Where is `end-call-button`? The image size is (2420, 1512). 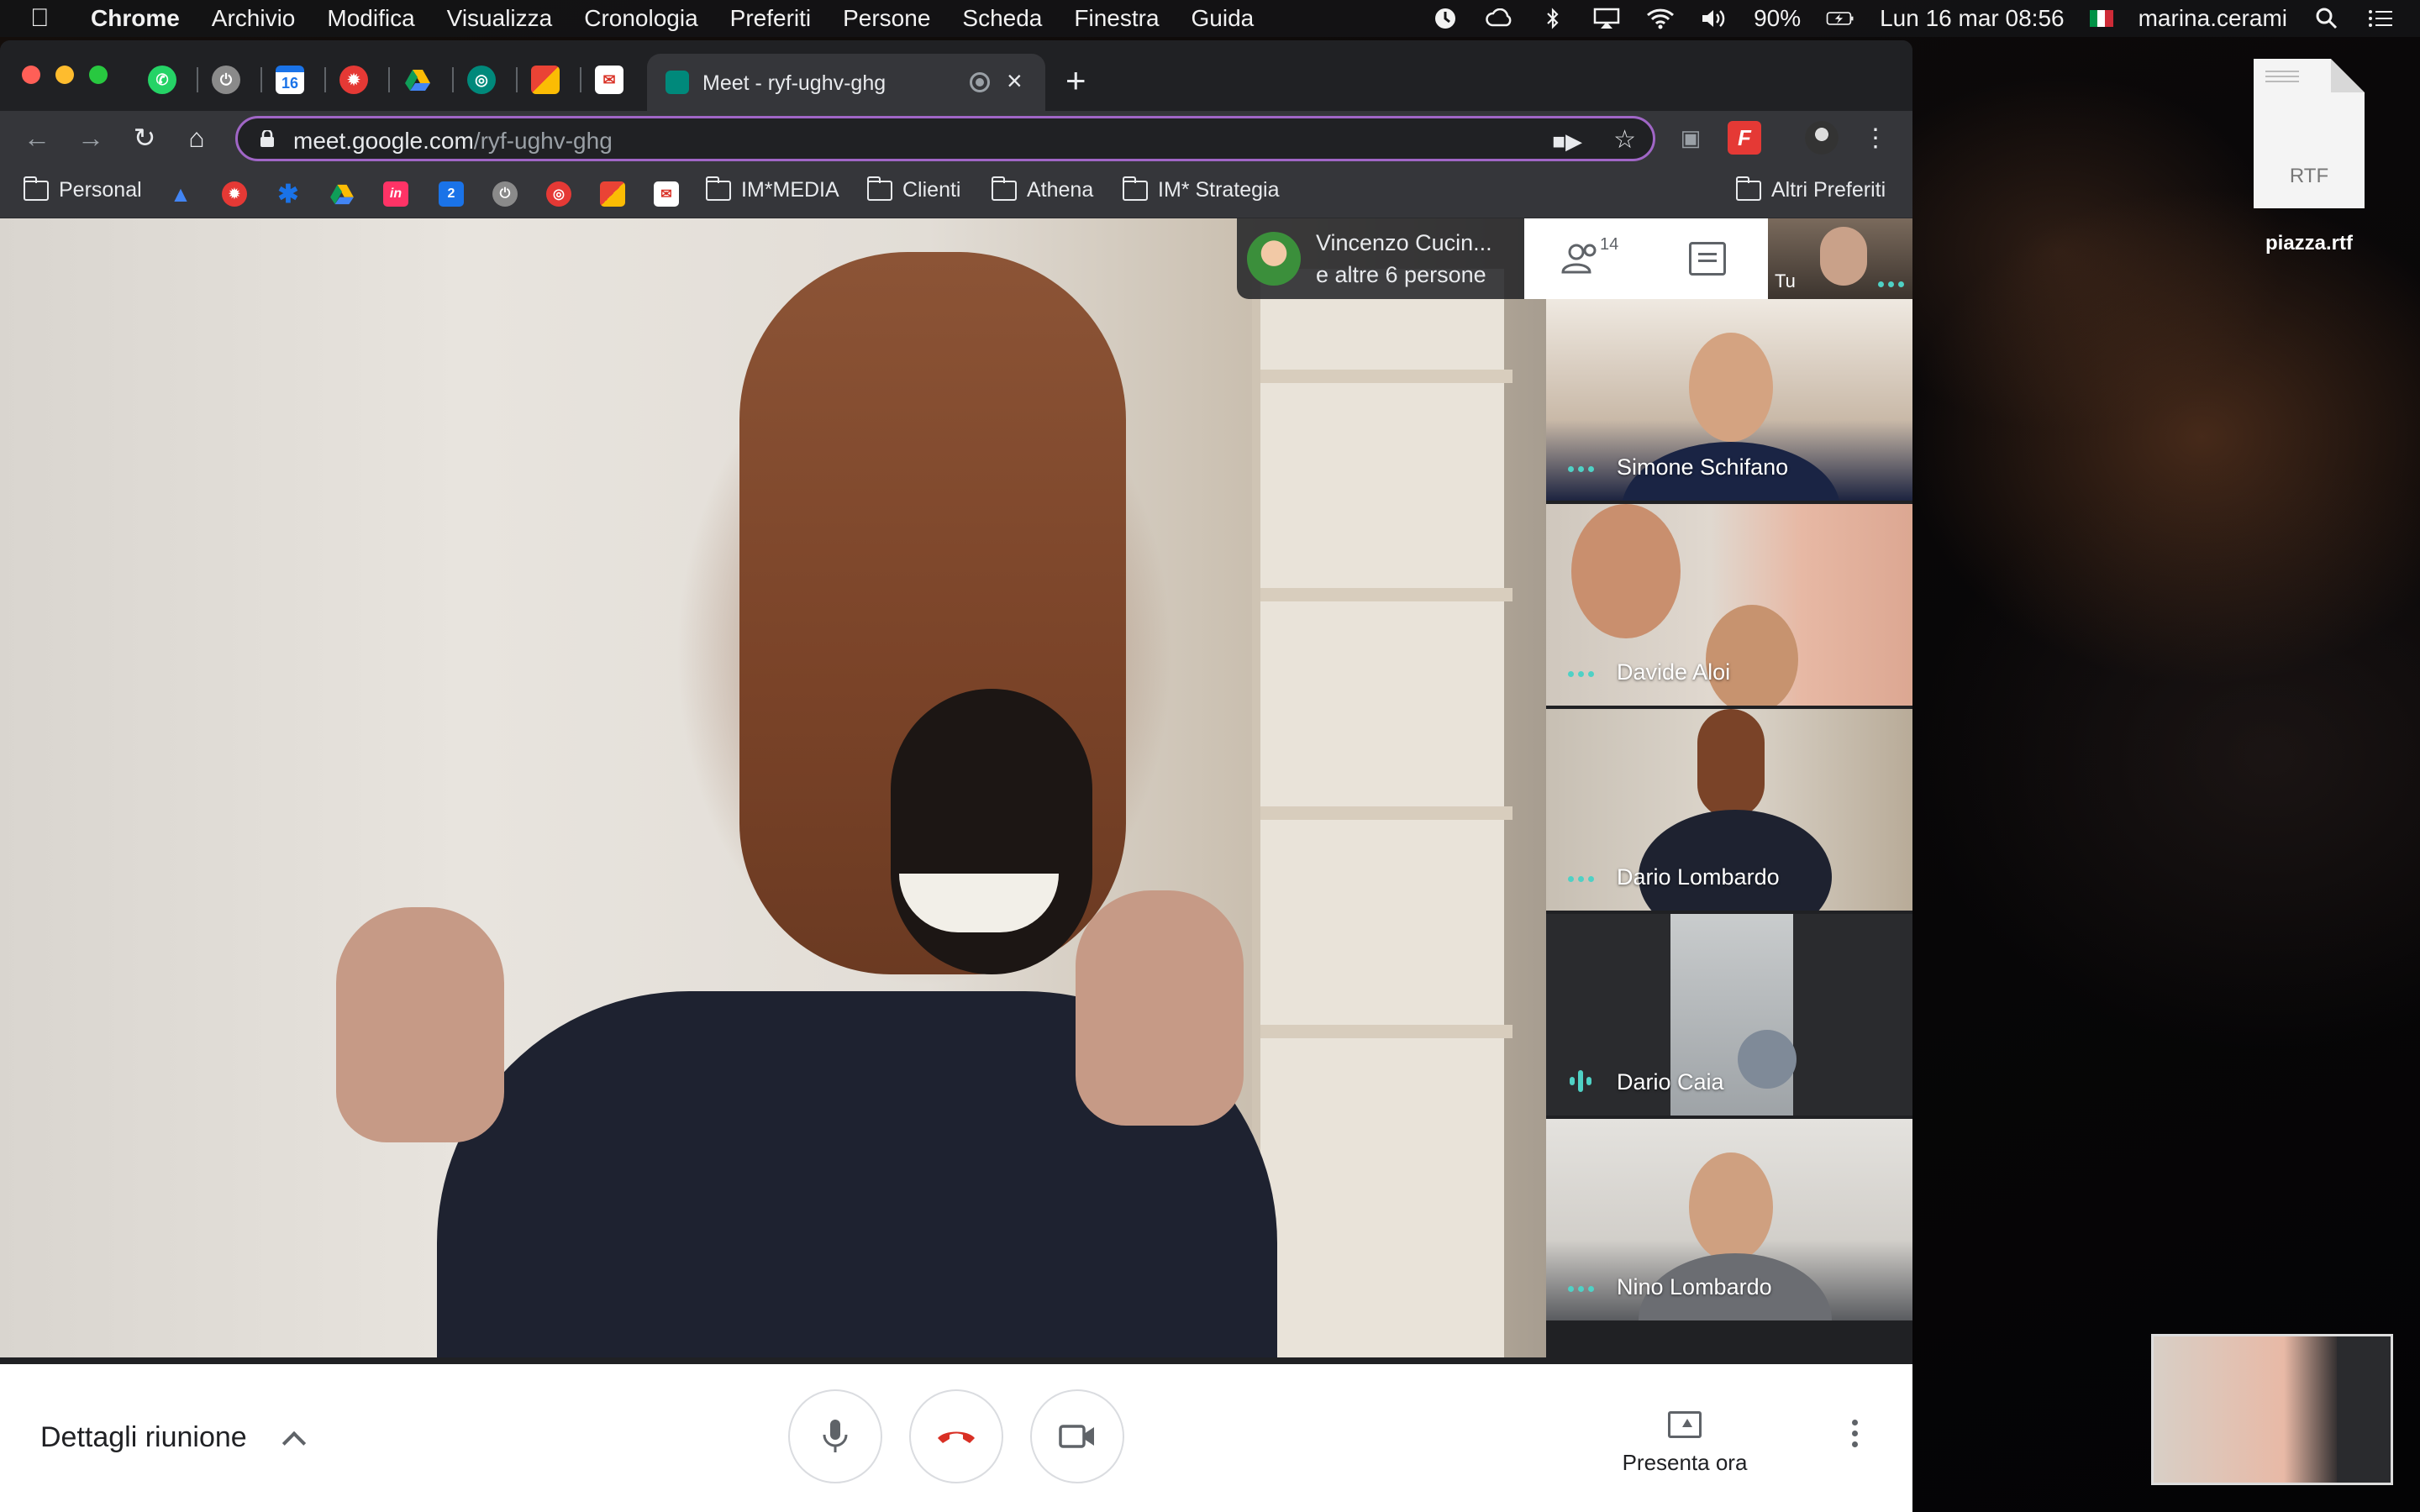
end-call-button is located at coordinates (956, 1436).